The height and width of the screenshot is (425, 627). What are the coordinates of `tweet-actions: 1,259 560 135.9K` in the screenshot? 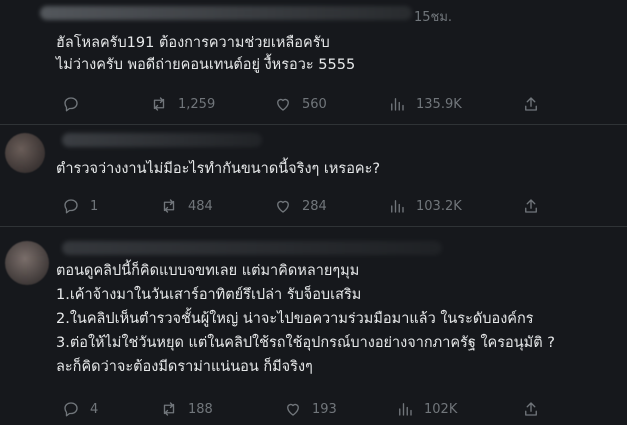 It's located at (326, 104).